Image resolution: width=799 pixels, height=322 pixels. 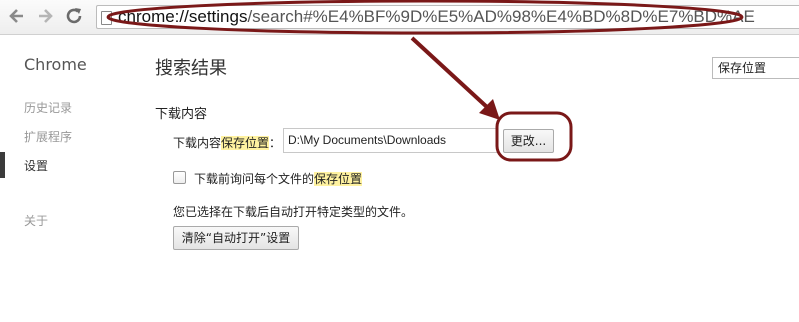 I want to click on url-path-settings: settings, so click(x=218, y=16).